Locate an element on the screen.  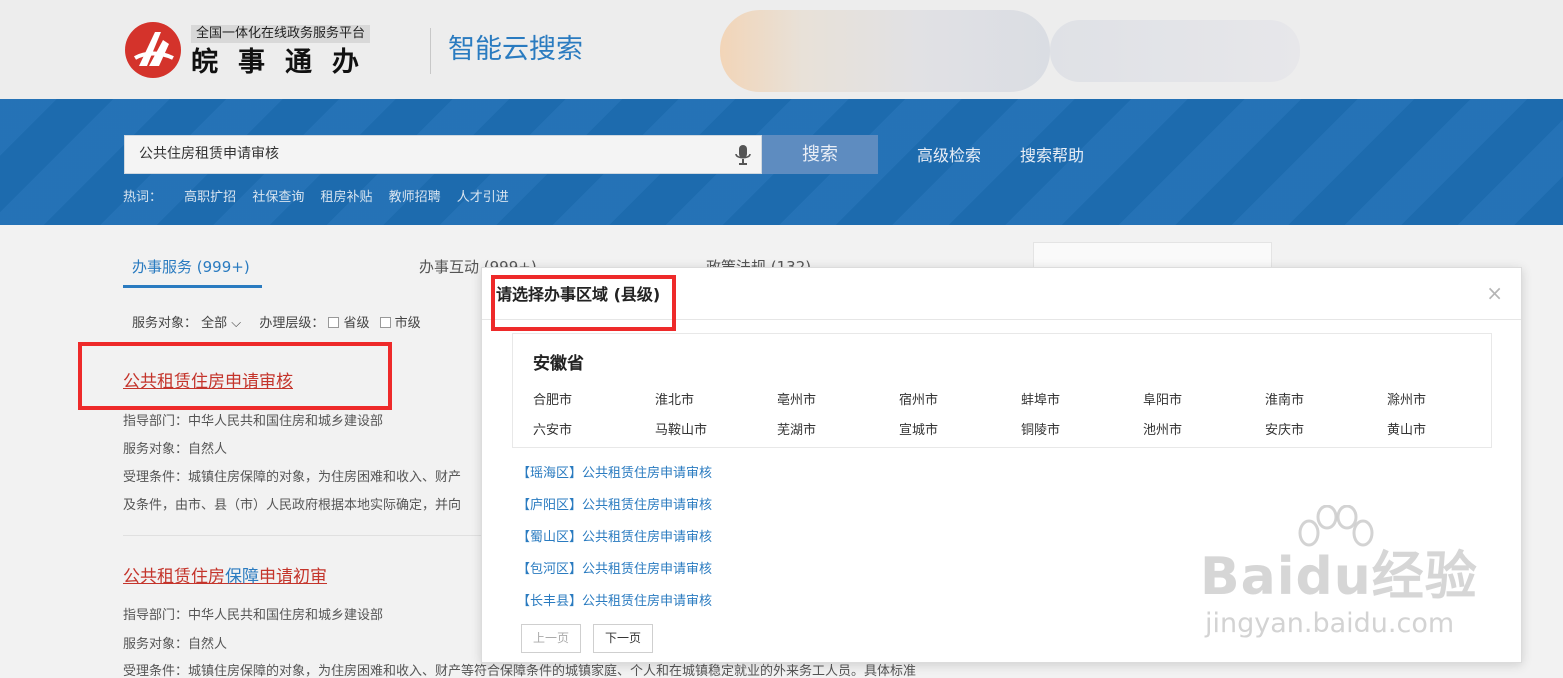
city-item: 池州市 is located at coordinates (1162, 431).